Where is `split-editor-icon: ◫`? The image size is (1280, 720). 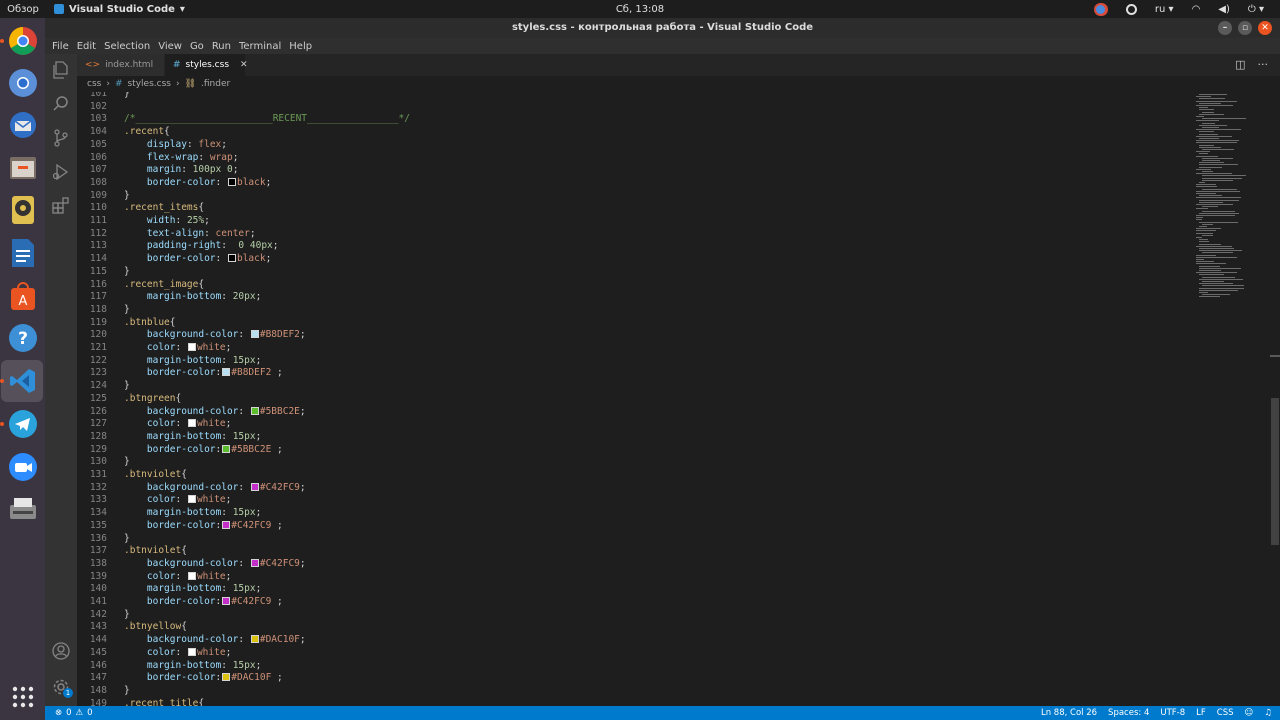
split-editor-icon: ◫ is located at coordinates (1240, 64).